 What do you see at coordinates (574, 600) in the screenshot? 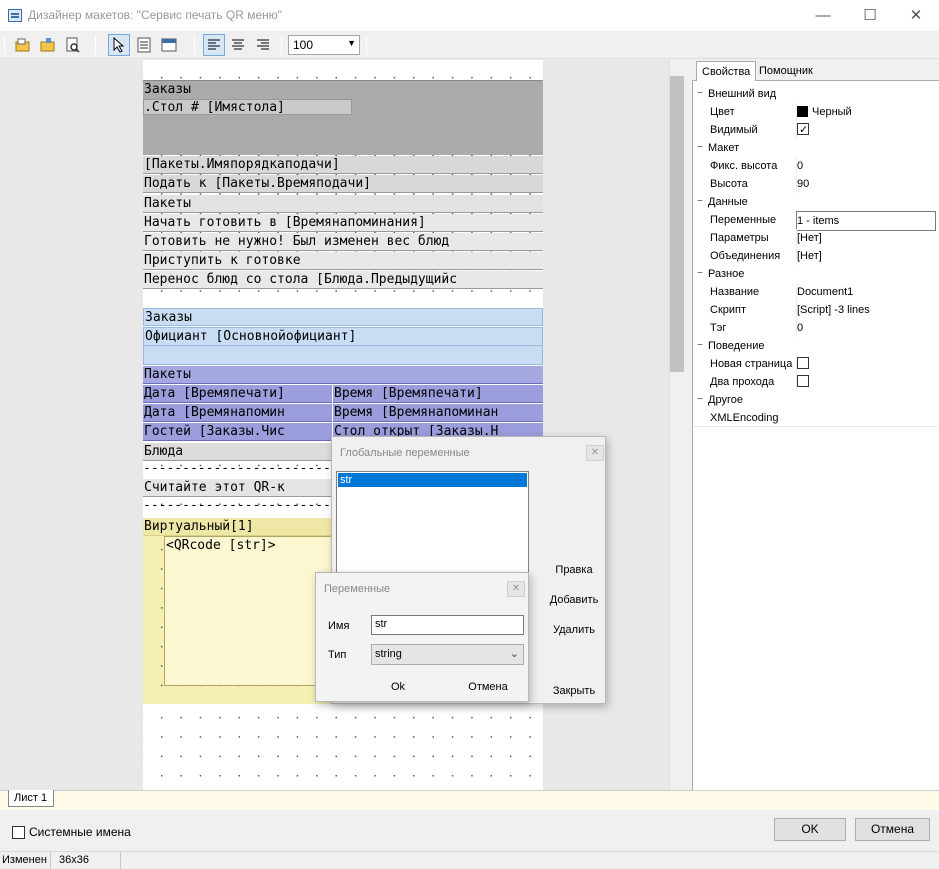
I see `add-button: Добавить` at bounding box center [574, 600].